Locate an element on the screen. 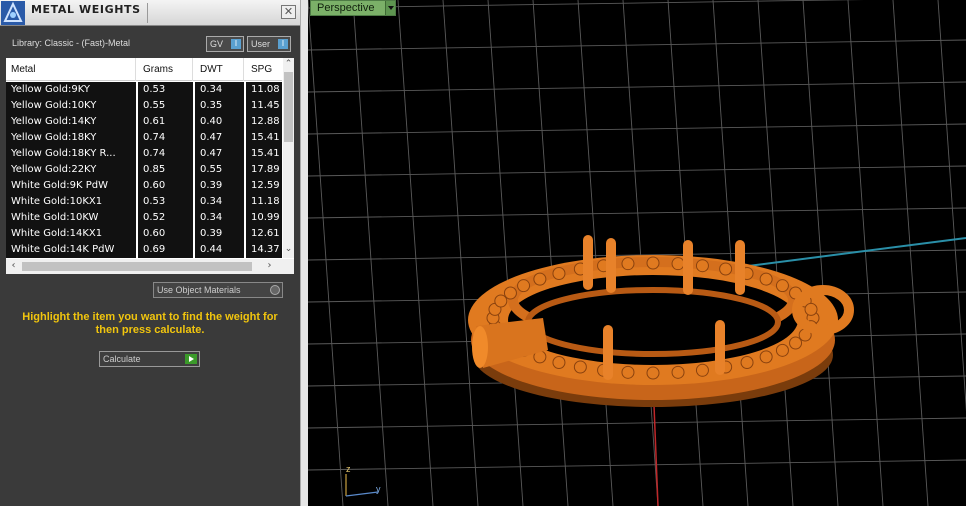 The height and width of the screenshot is (506, 966). table-row: White Gold:10KX1 0.53 0.34 11.18 is located at coordinates (144, 202).